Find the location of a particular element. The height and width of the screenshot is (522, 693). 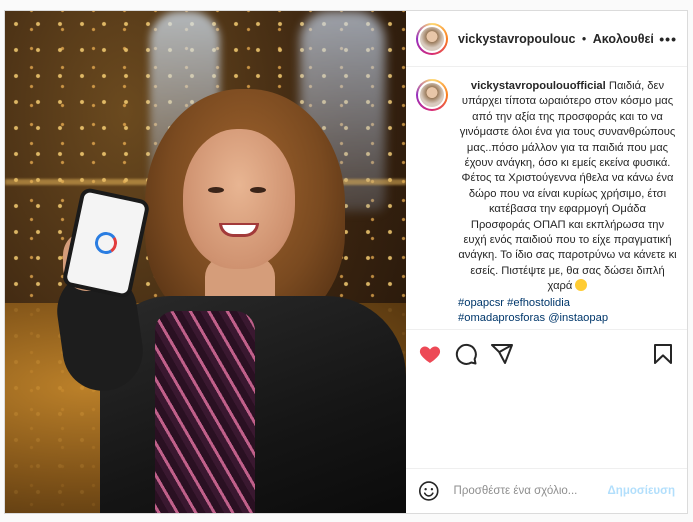

patterned-top is located at coordinates (205, 412).